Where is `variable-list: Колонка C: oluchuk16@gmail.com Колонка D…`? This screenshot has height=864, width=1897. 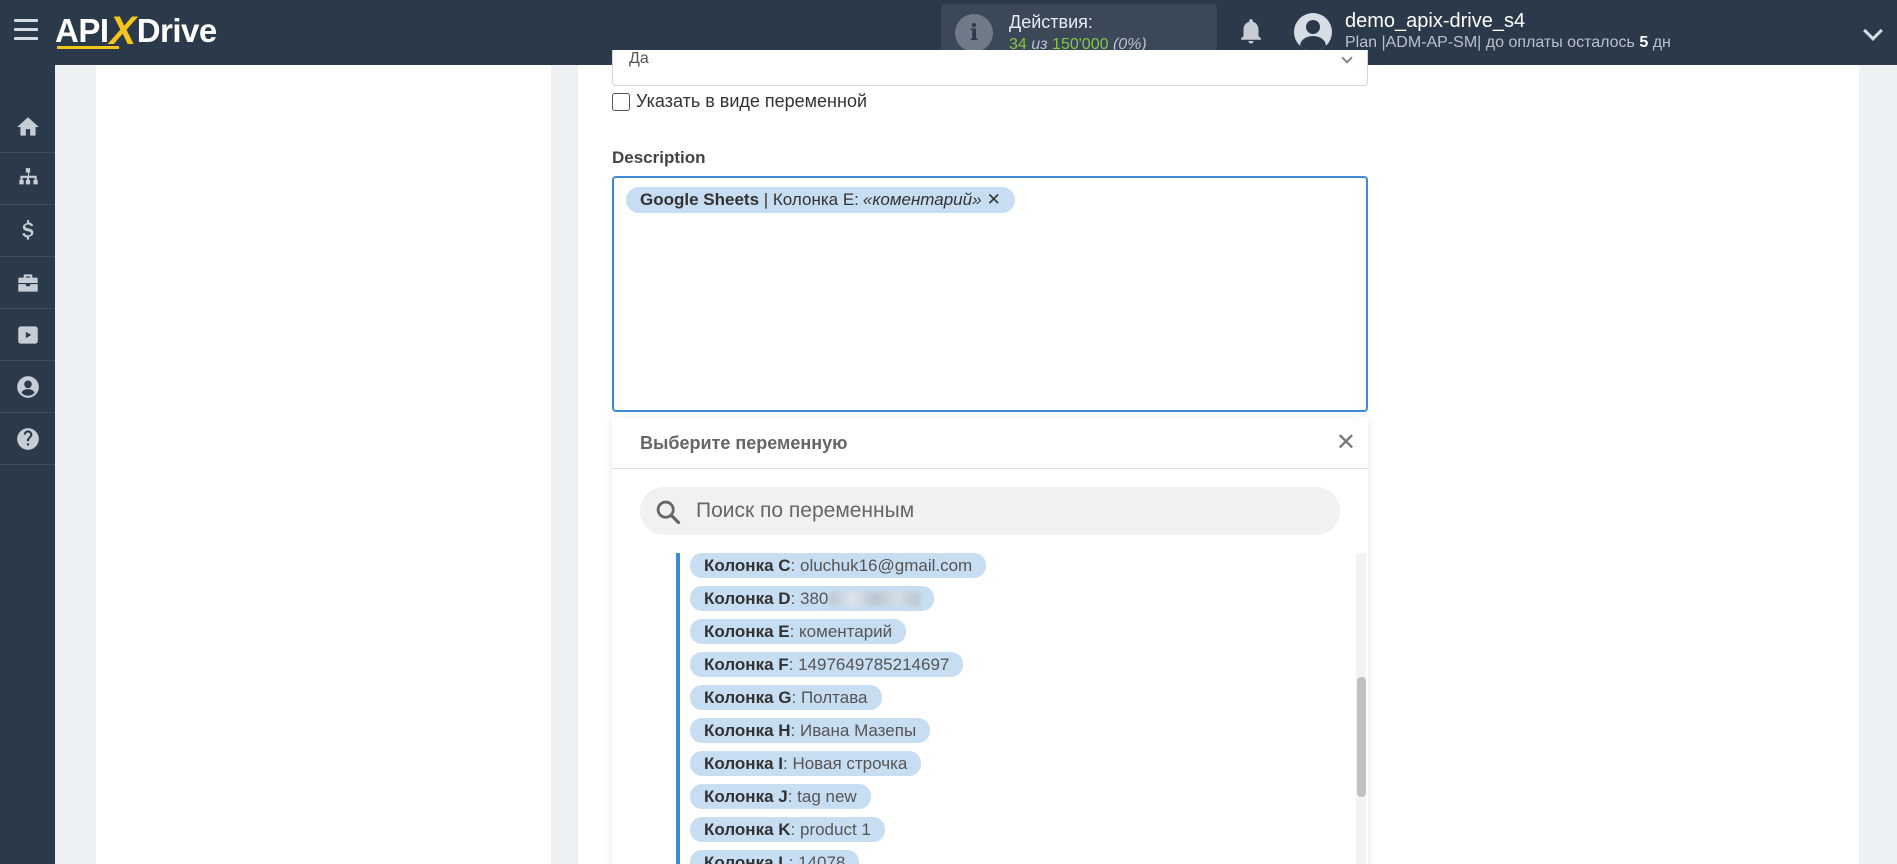
variable-list: Колонка C: oluchuk16@gmail.com Колонка D… is located at coordinates (996, 708).